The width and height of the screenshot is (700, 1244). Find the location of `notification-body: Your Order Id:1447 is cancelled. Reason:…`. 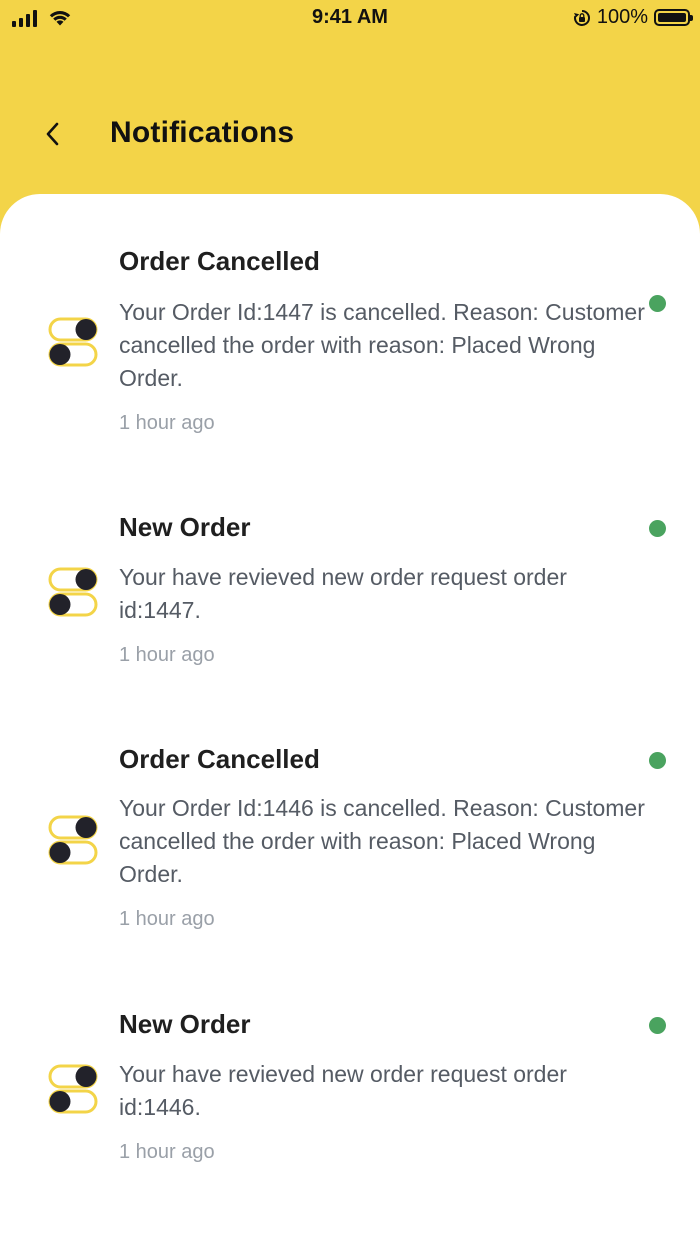

notification-body: Your Order Id:1447 is cancelled. Reason:… is located at coordinates (382, 345).